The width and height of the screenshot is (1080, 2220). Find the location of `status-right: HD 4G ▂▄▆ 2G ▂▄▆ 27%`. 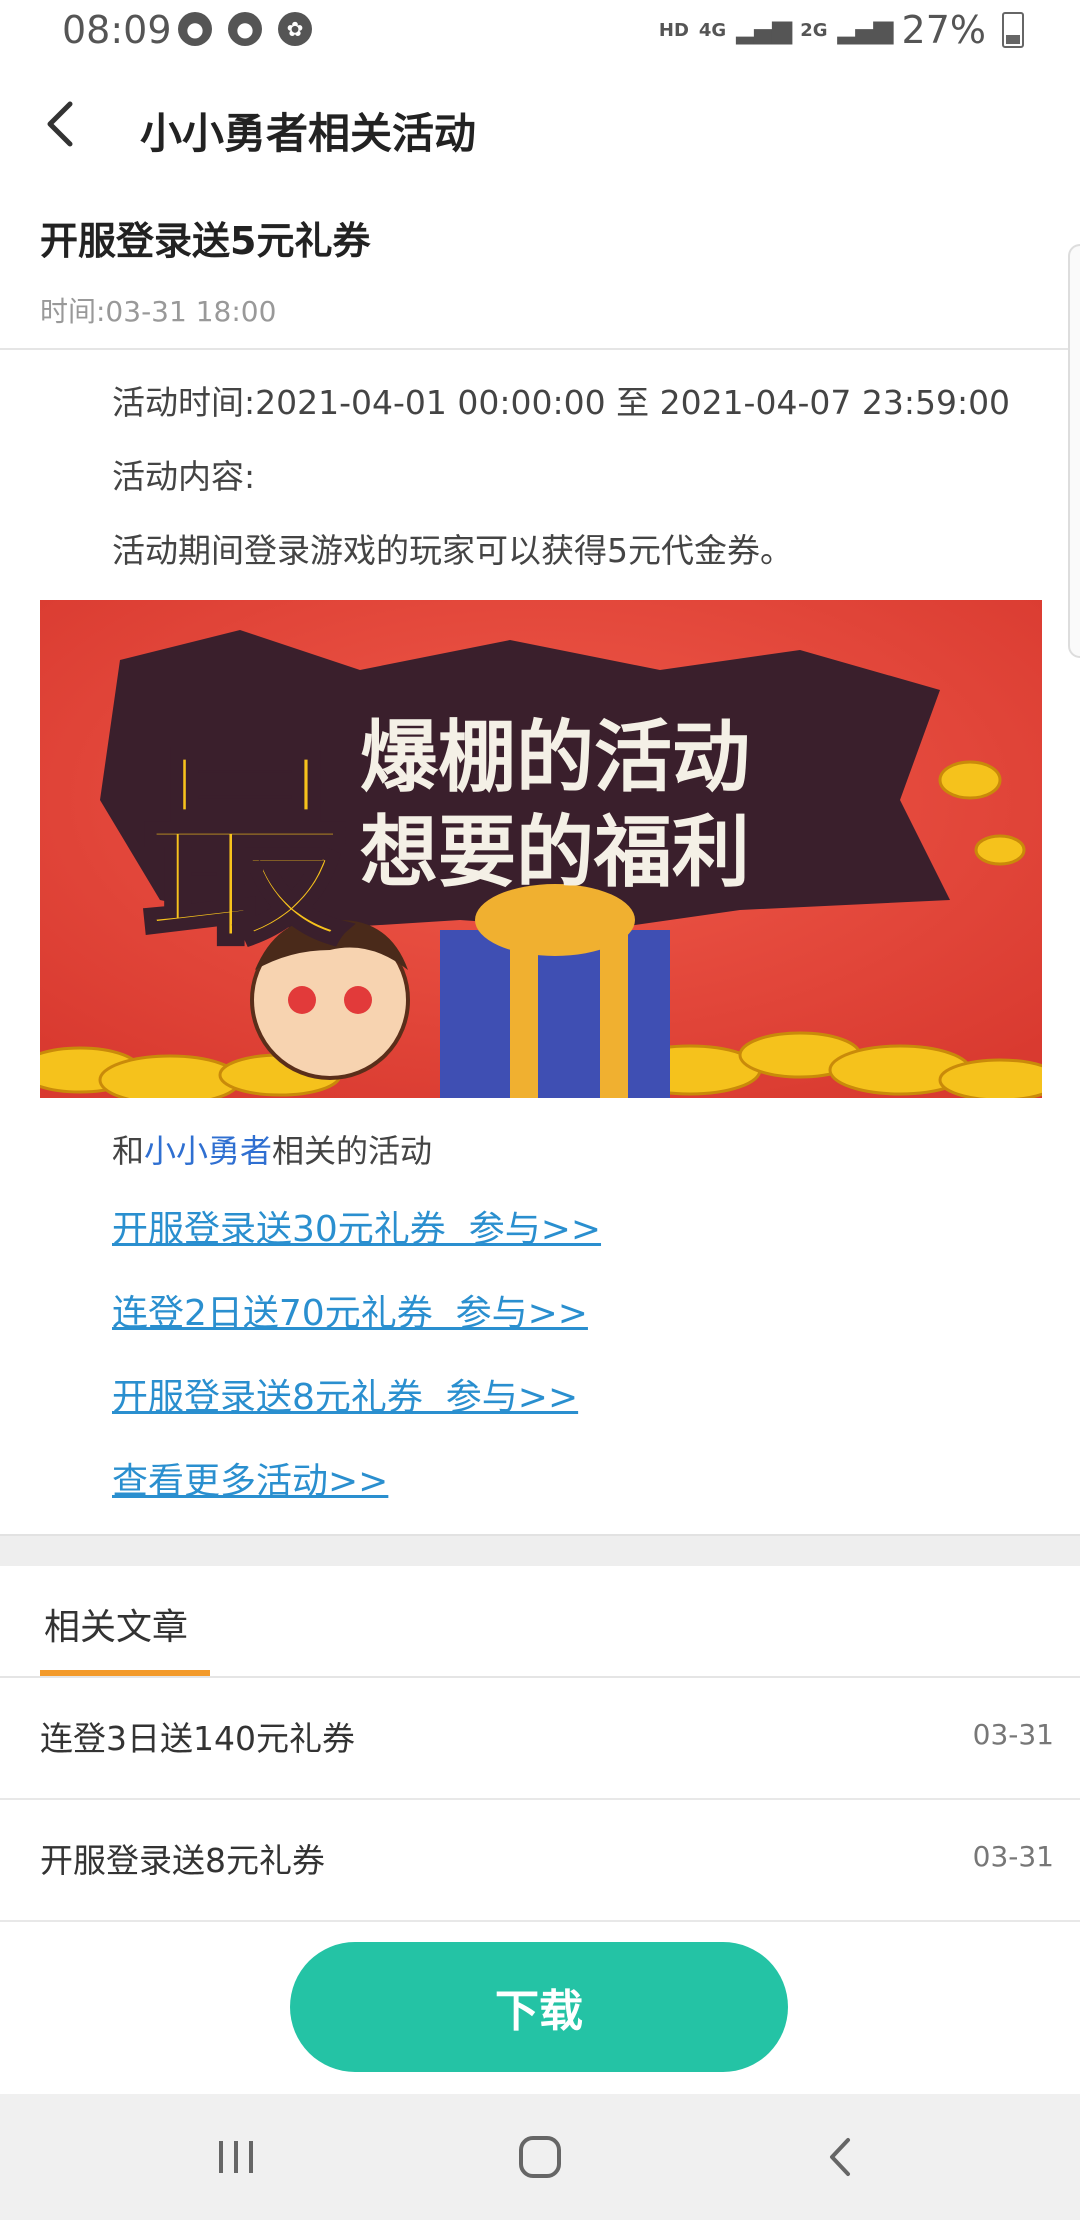

status-right: HD 4G ▂▄▆ 2G ▂▄▆ 27% is located at coordinates (841, 30).